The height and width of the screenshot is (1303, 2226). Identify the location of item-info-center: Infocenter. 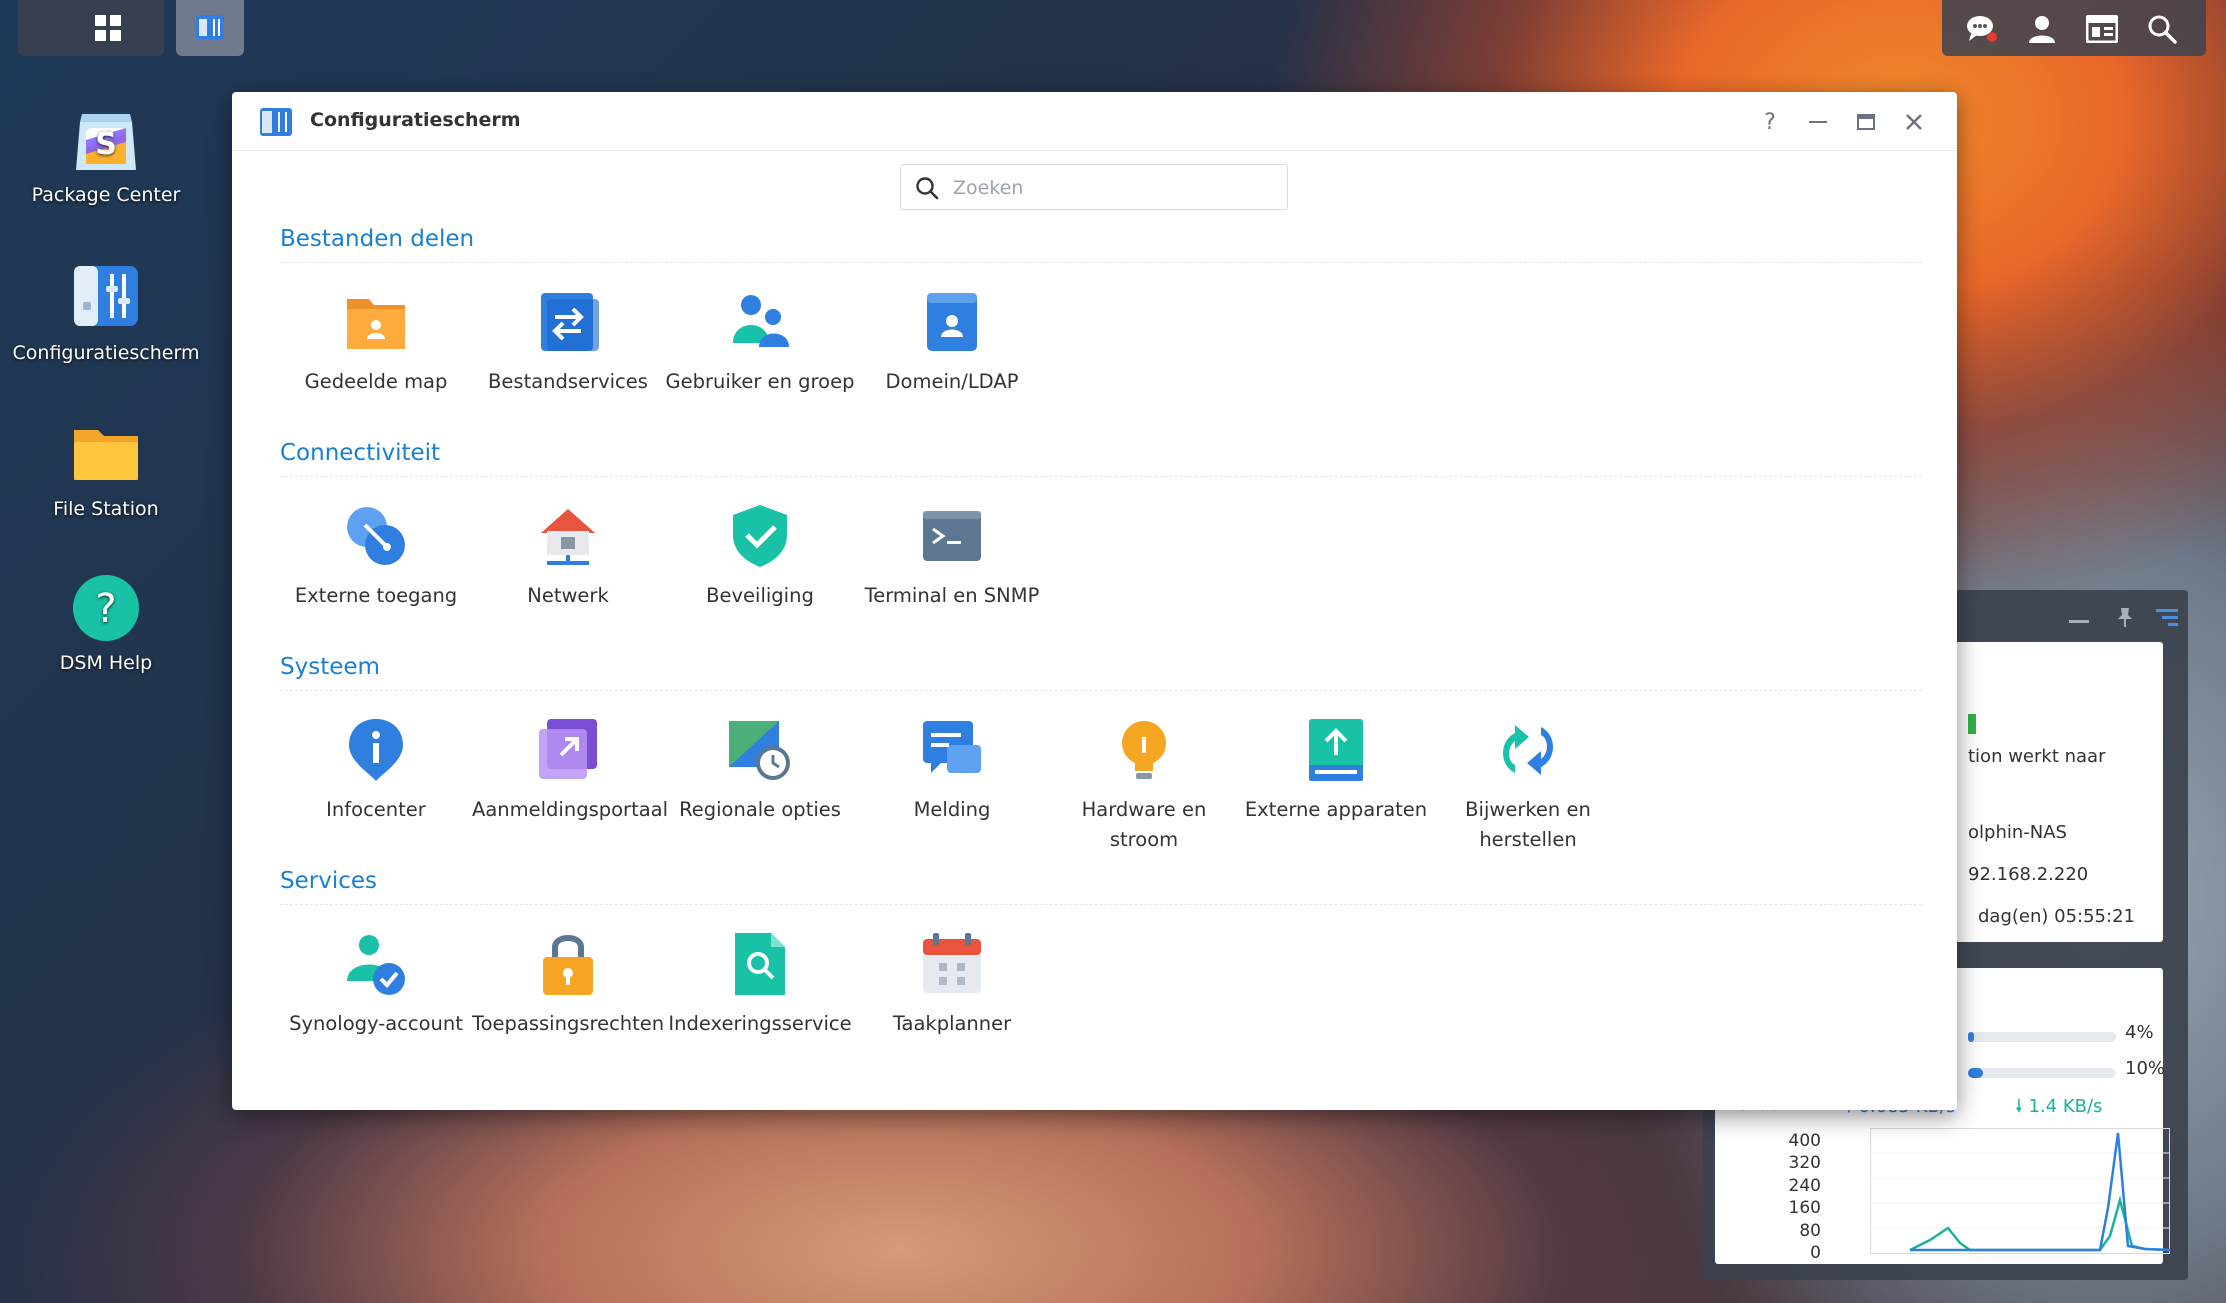
(376, 770).